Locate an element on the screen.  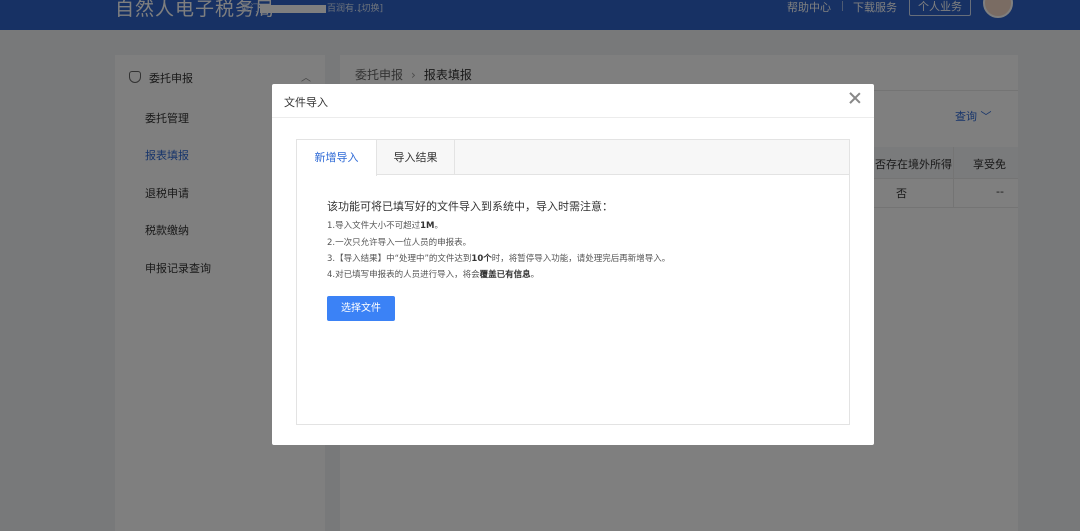
import-instructions: 该功能可将已填写好的文件导入到系统中，导入时需注意： is located at coordinates (470, 206).